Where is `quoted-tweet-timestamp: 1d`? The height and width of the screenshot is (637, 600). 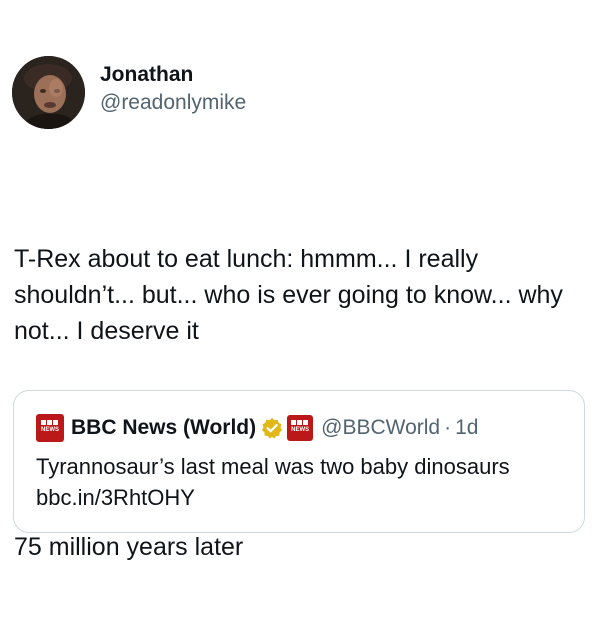 quoted-tweet-timestamp: 1d is located at coordinates (466, 428).